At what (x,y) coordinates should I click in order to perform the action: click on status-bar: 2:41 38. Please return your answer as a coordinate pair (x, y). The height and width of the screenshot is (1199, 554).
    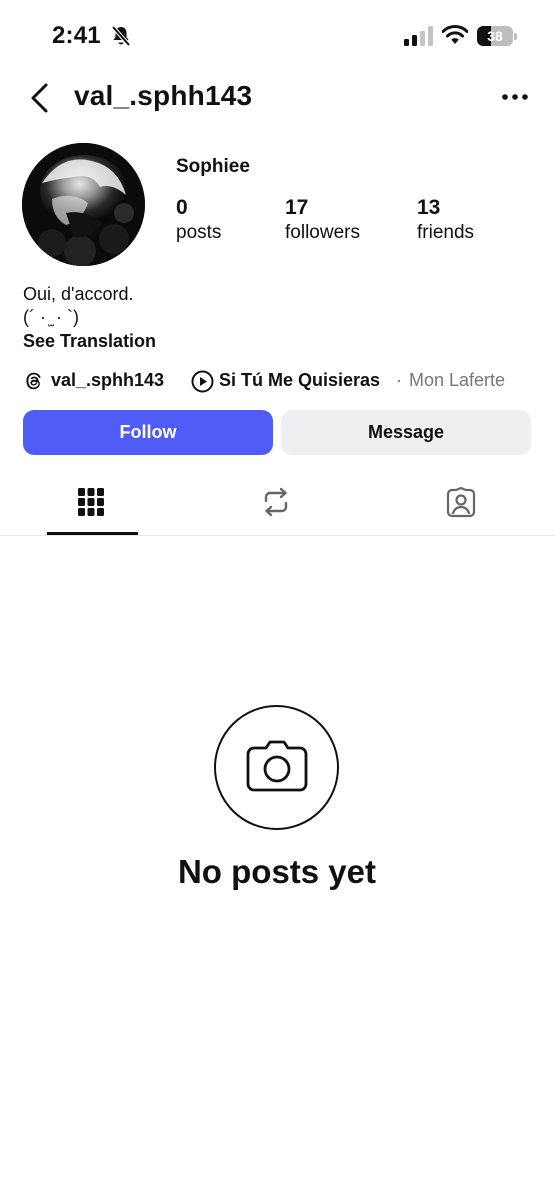
    Looking at the image, I should click on (277, 36).